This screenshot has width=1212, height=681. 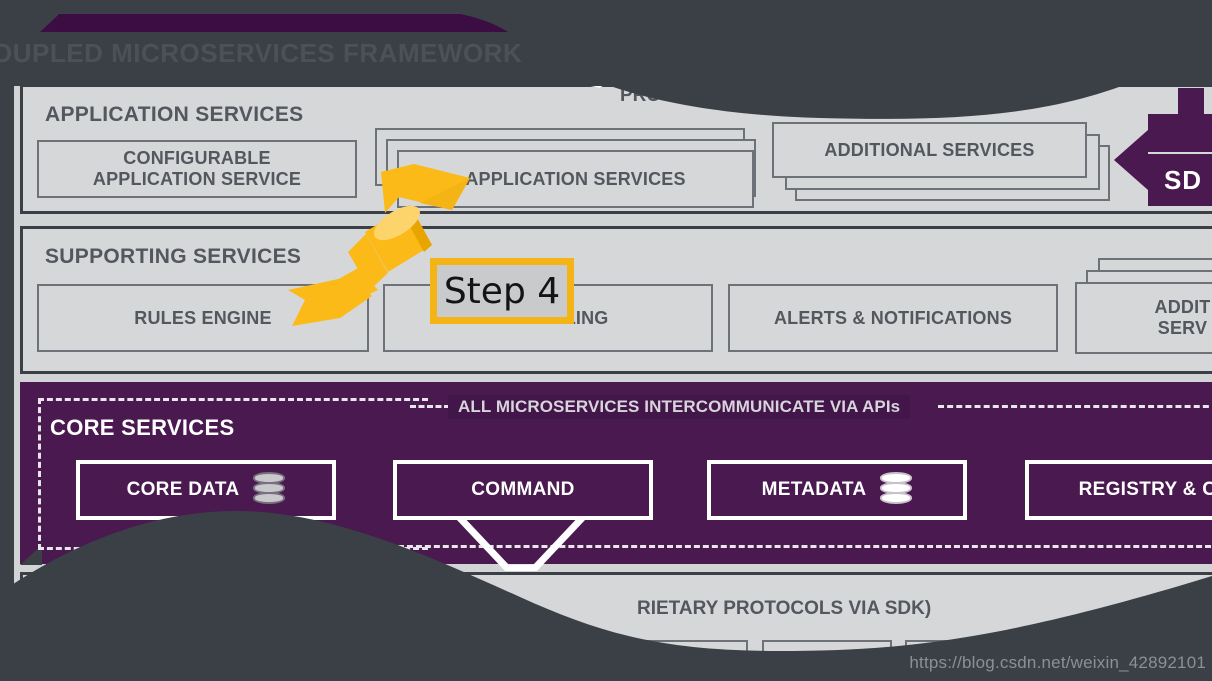 What do you see at coordinates (173, 256) in the screenshot?
I see `supporting-services-label: SUPPORTING SERVICES` at bounding box center [173, 256].